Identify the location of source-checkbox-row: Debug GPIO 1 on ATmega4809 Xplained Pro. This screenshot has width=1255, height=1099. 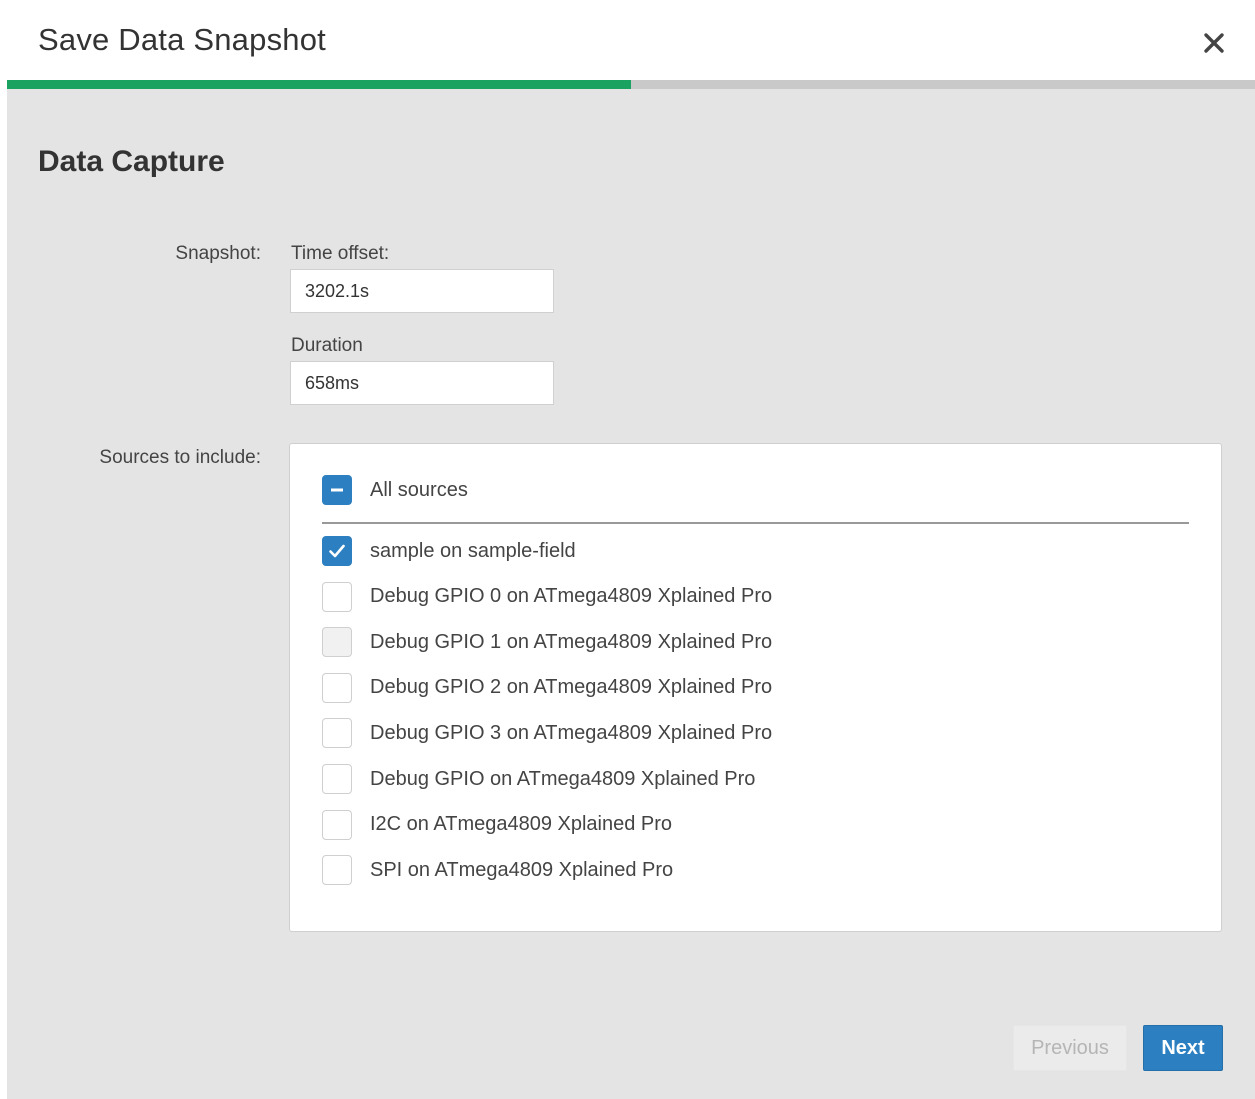
(547, 642).